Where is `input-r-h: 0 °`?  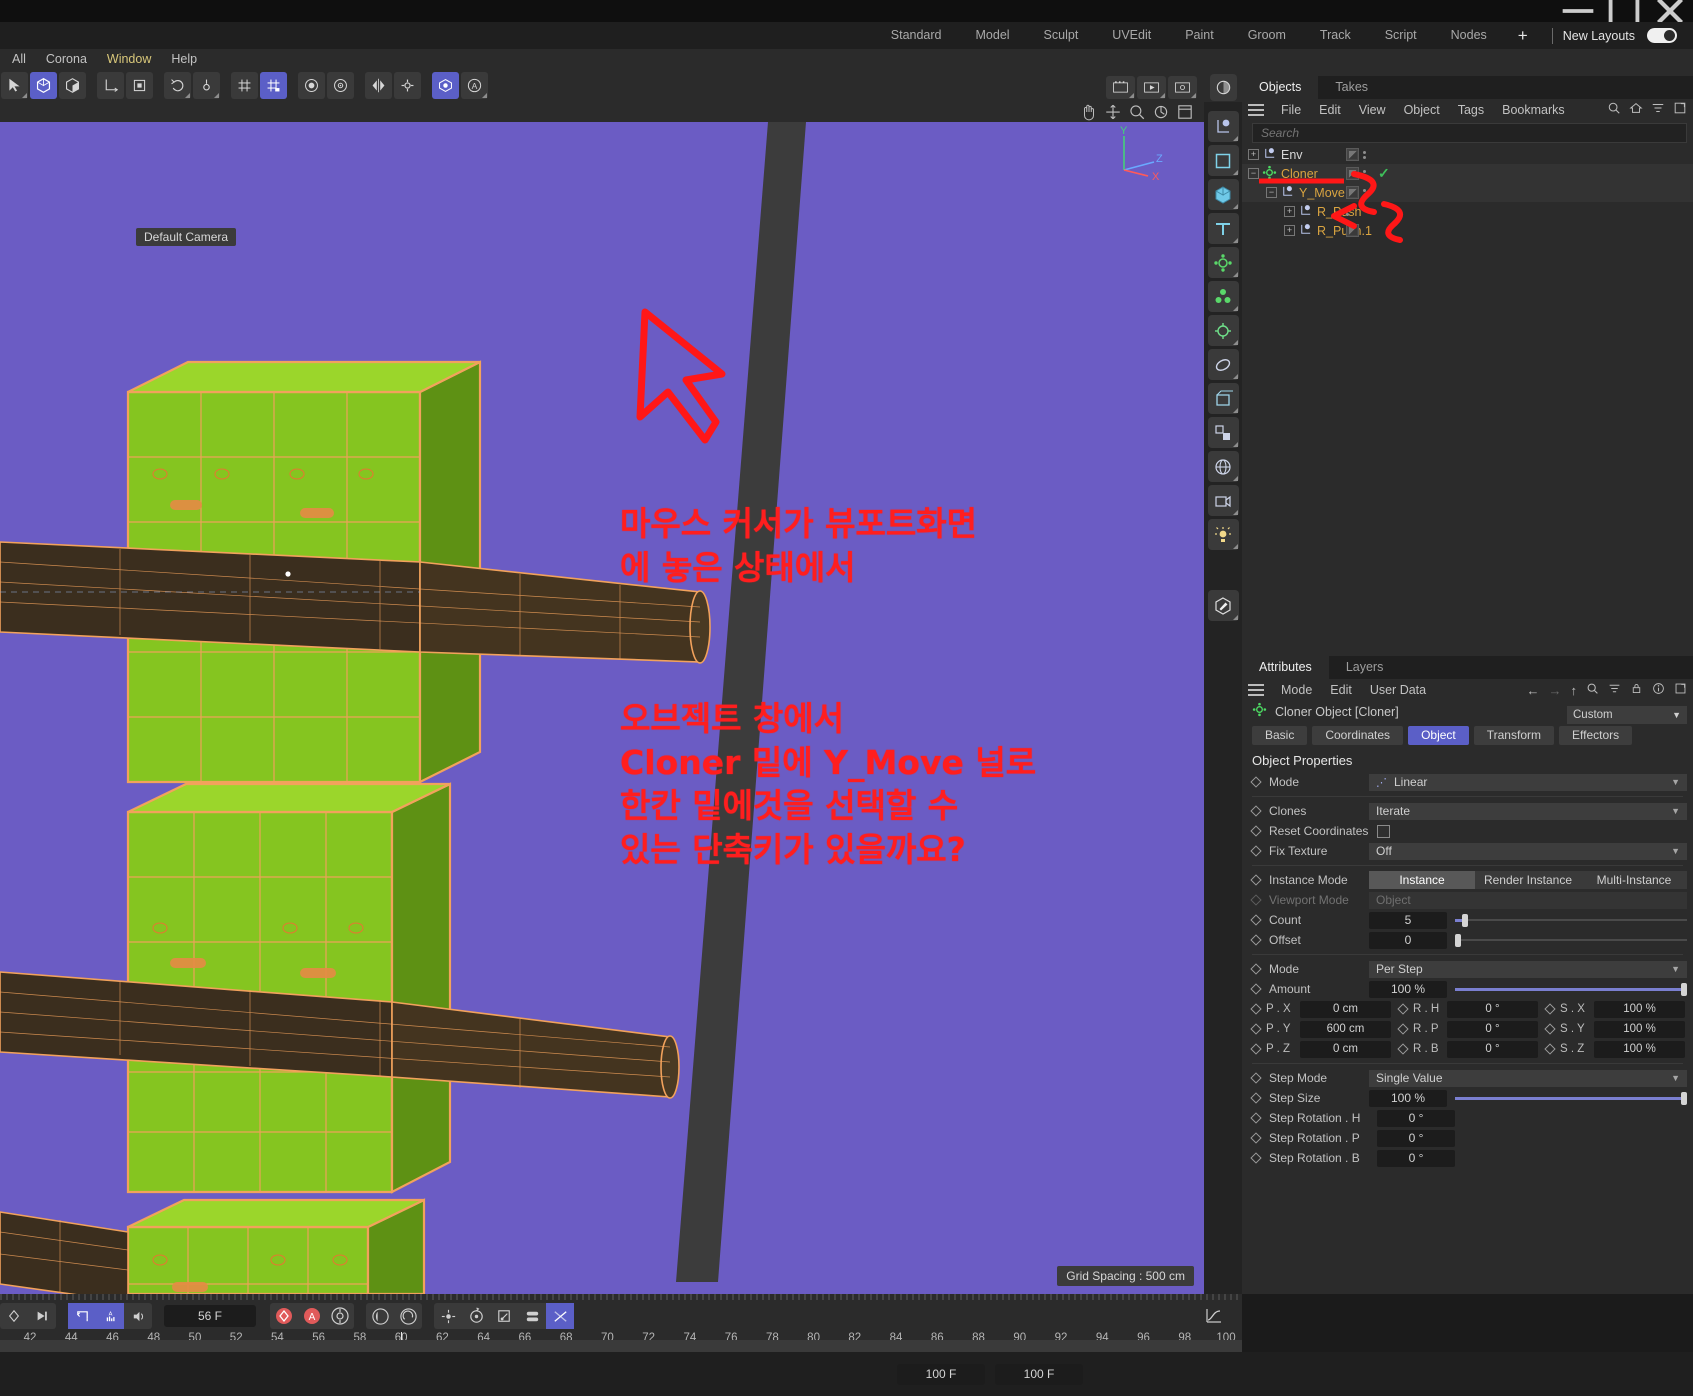
input-r-h: 0 ° is located at coordinates (1492, 1009).